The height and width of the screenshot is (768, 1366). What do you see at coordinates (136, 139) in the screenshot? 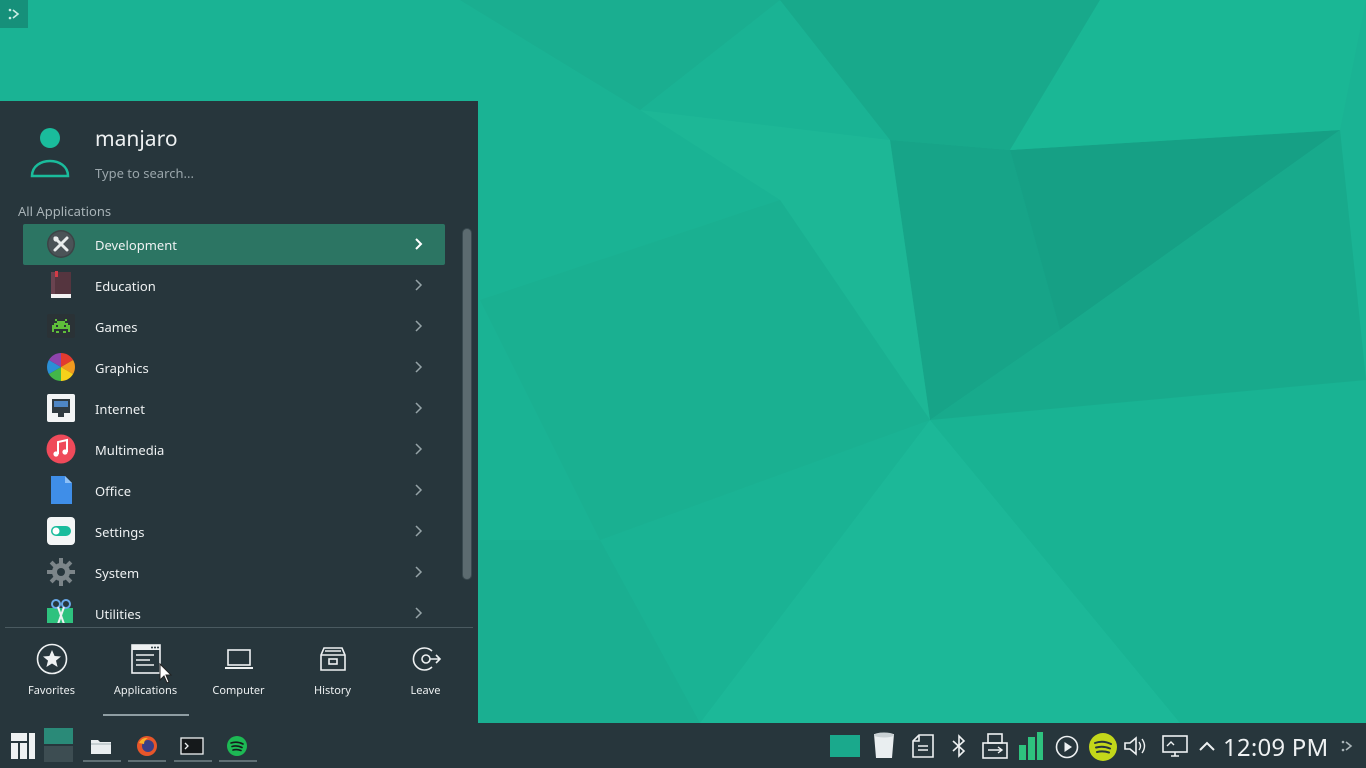
I see `user-name: manjaro` at bounding box center [136, 139].